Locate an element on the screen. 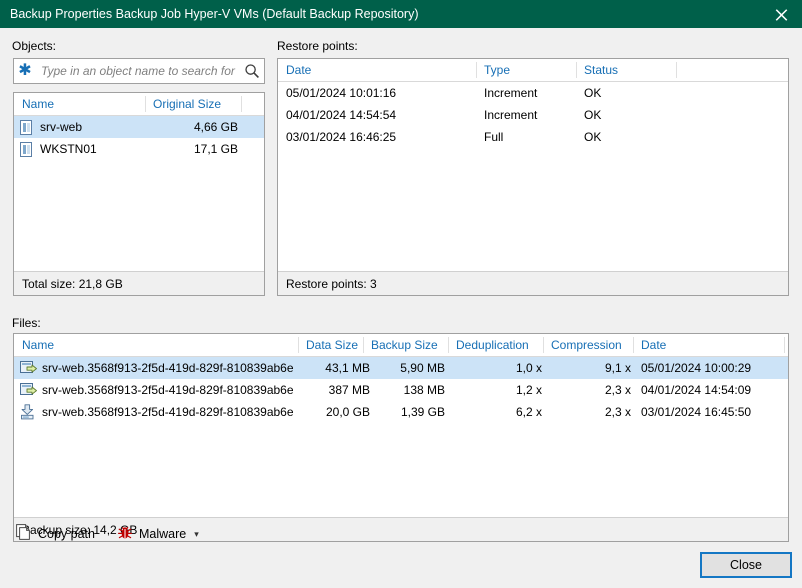 This screenshot has width=802, height=588. magnifier-glyph is located at coordinates (252, 71).